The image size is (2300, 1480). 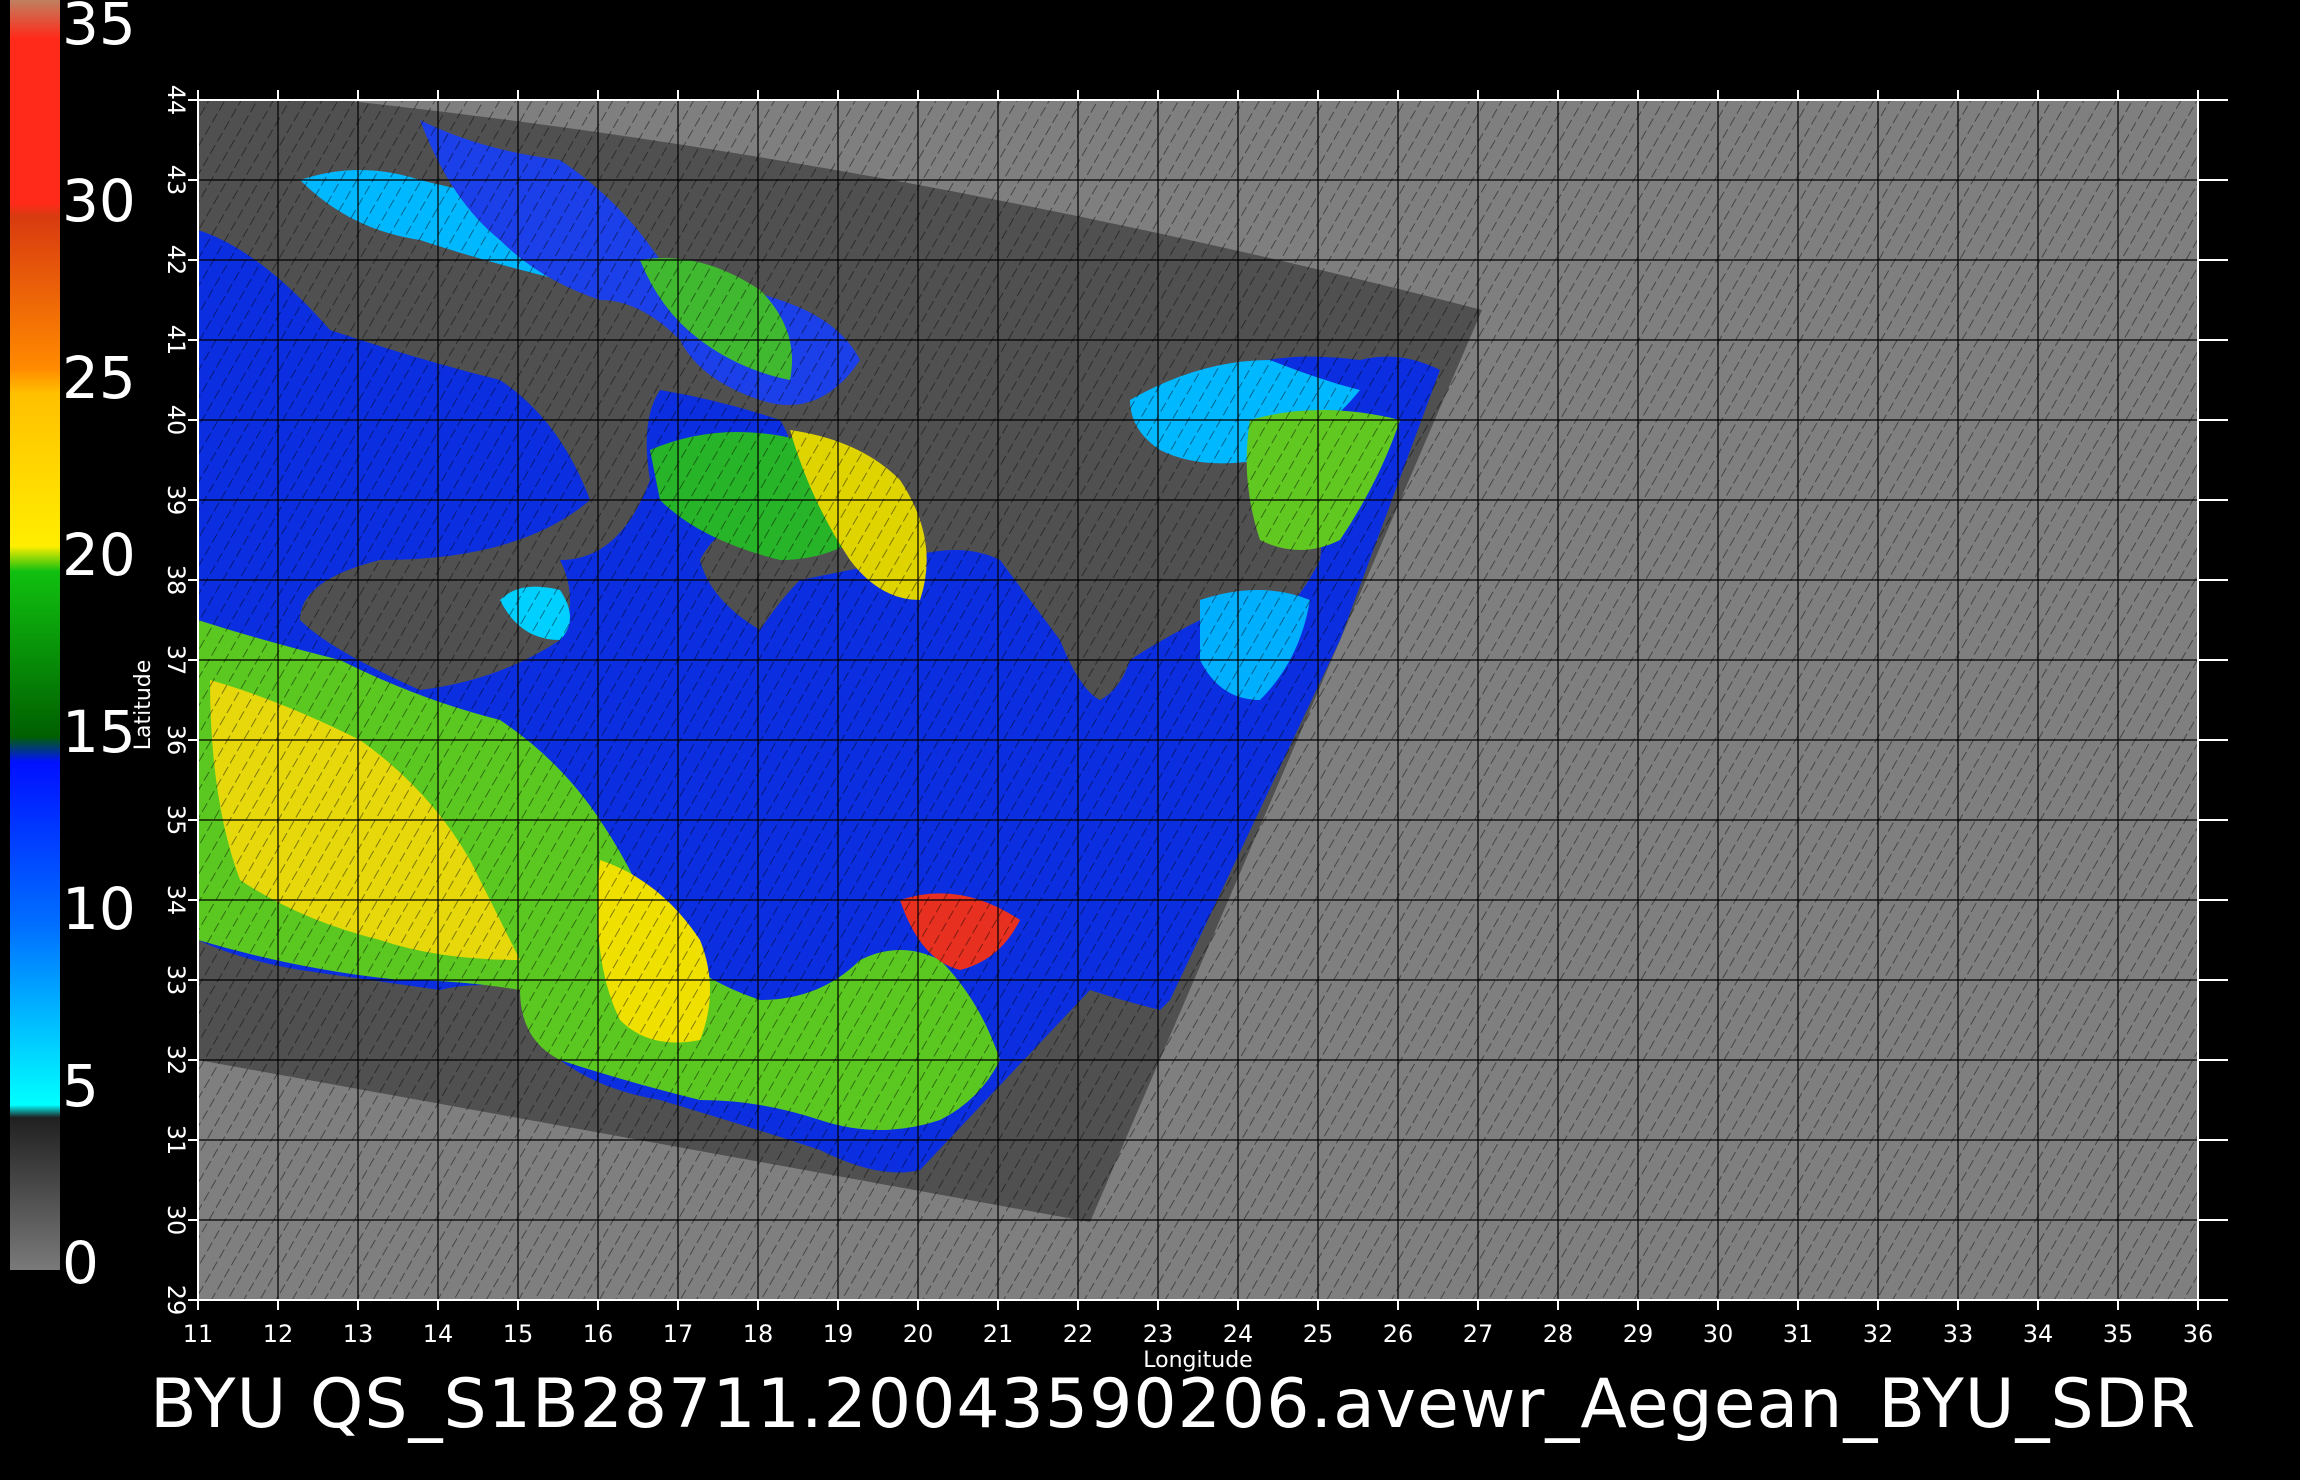 What do you see at coordinates (1478, 1334) in the screenshot?
I see `x-tick-label: 27` at bounding box center [1478, 1334].